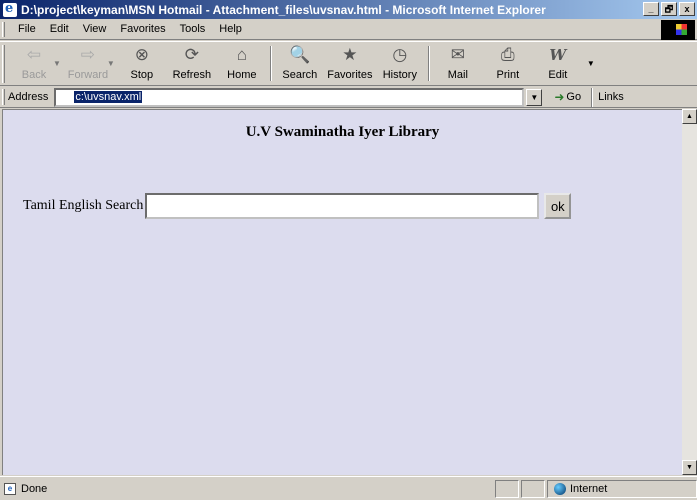  Describe the element at coordinates (57, 63) in the screenshot. I see `back-dropdown-icon: ▼` at that location.